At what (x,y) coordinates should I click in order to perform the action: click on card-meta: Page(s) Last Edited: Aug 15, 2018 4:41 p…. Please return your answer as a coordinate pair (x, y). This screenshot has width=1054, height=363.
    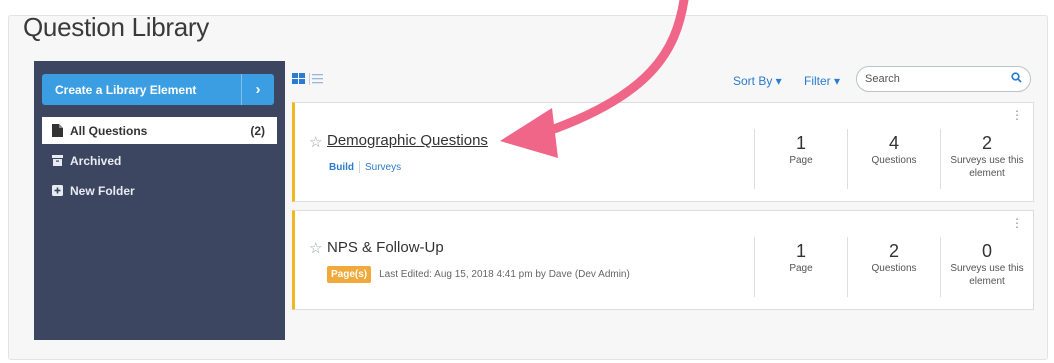
    Looking at the image, I should click on (478, 274).